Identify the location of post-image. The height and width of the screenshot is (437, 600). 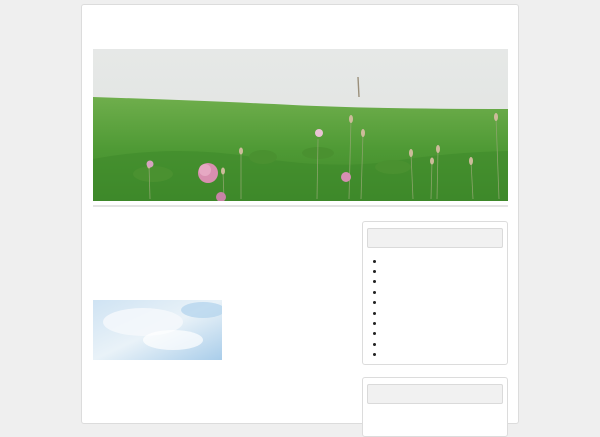
(157, 330).